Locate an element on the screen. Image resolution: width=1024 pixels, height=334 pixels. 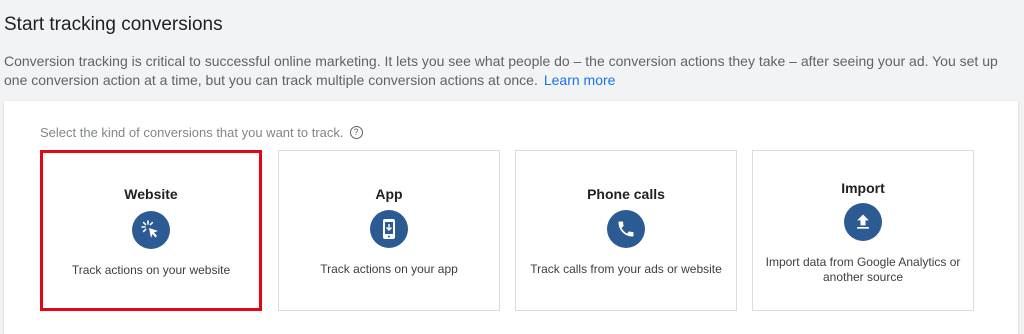
card-website: Website Track actions on your website is located at coordinates (151, 230).